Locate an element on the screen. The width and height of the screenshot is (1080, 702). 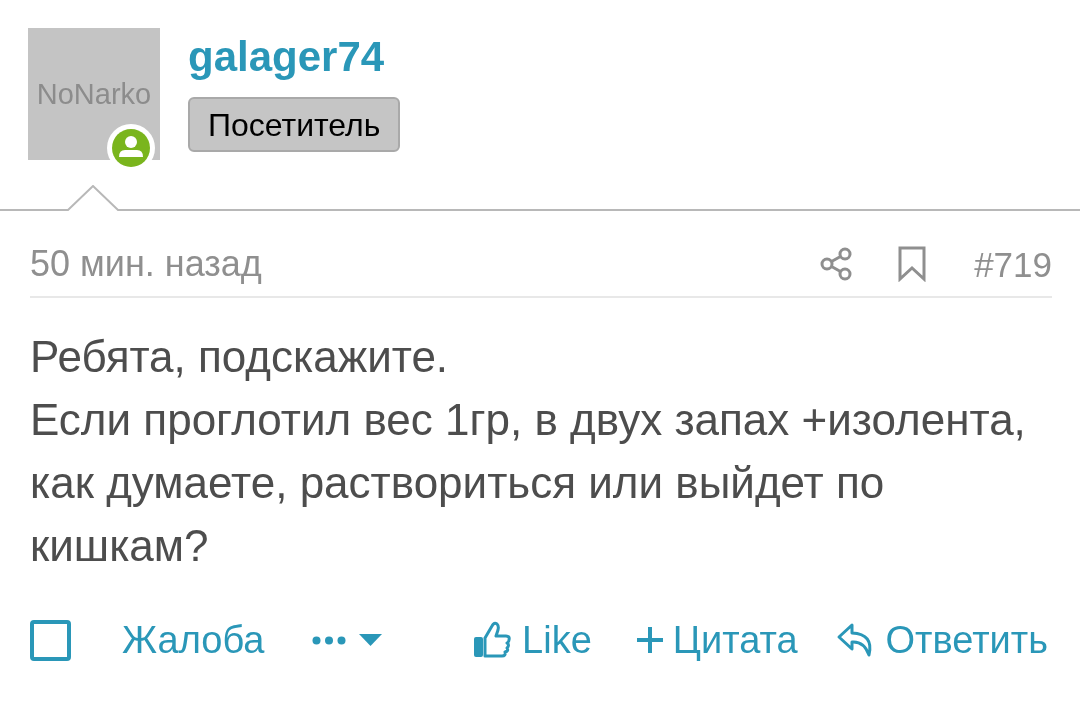
caret-down-icon is located at coordinates (371, 640).